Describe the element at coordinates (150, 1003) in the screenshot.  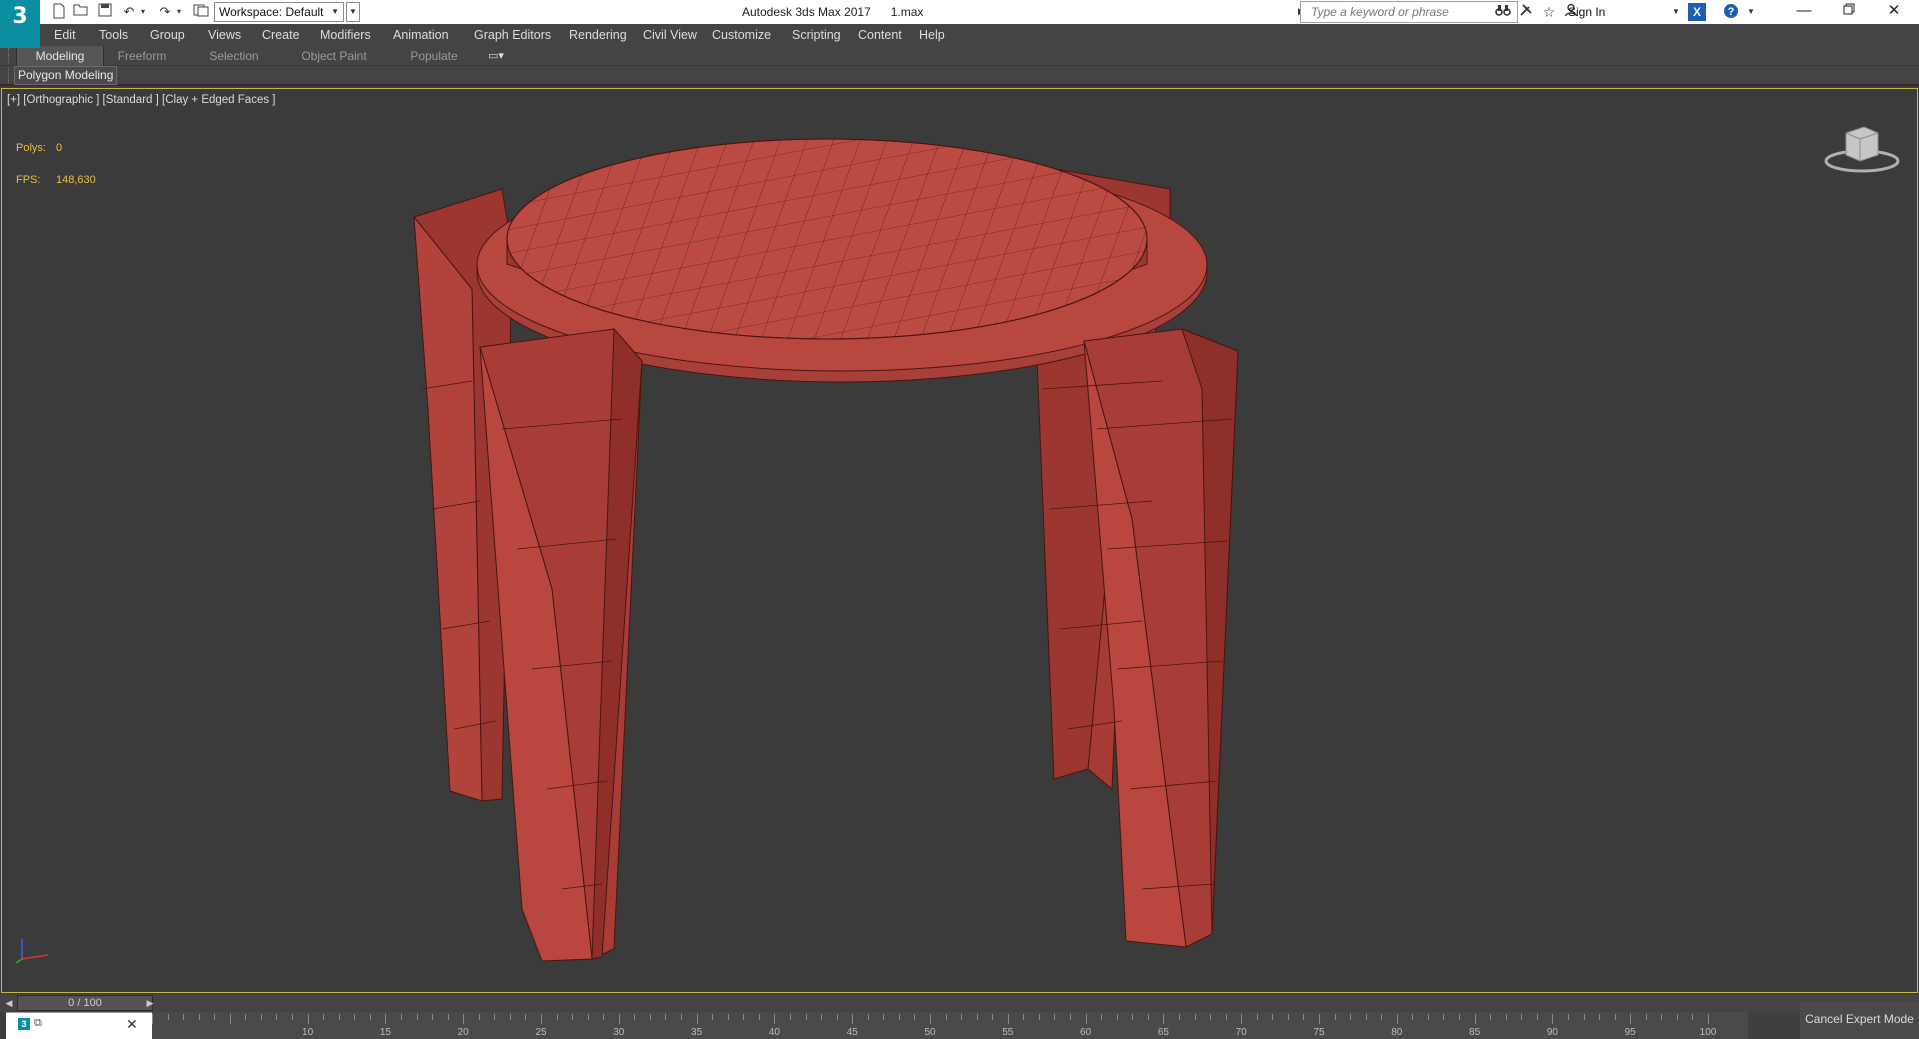
I see `time-next-icon: ▶` at that location.